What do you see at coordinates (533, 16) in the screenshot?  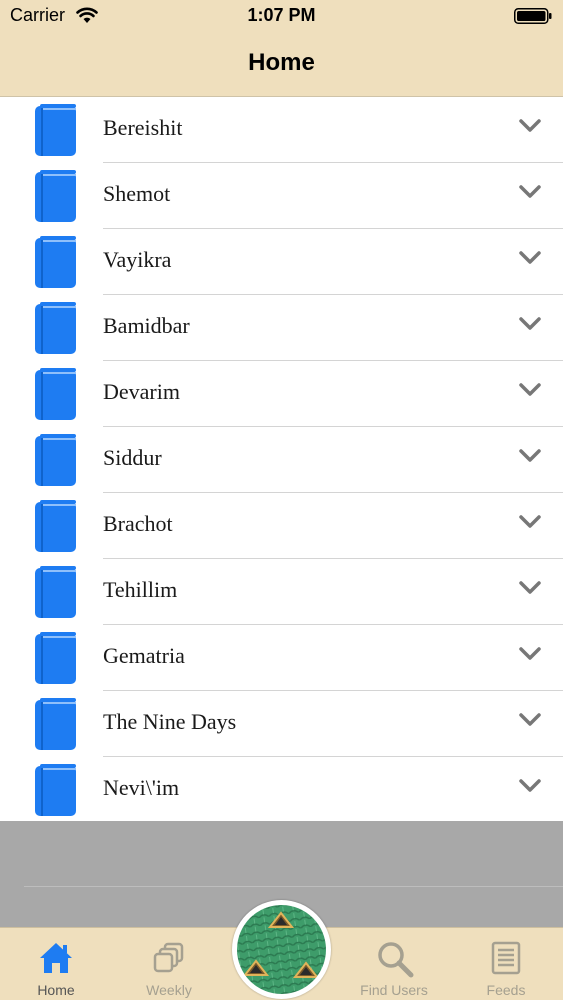 I see `battery-icon` at bounding box center [533, 16].